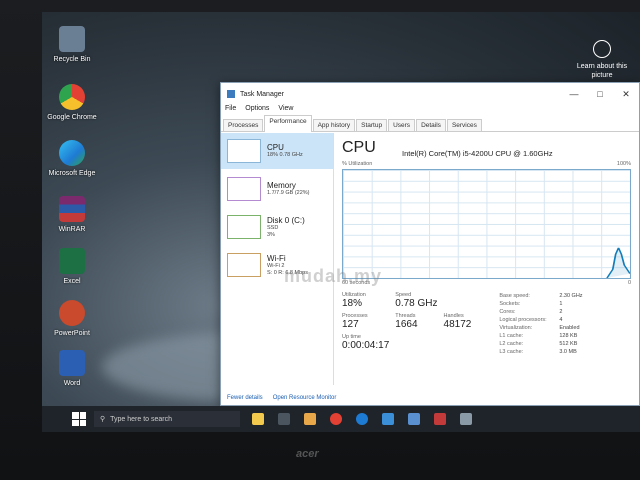  Describe the element at coordinates (230, 111) in the screenshot. I see `menu-file: File` at that location.